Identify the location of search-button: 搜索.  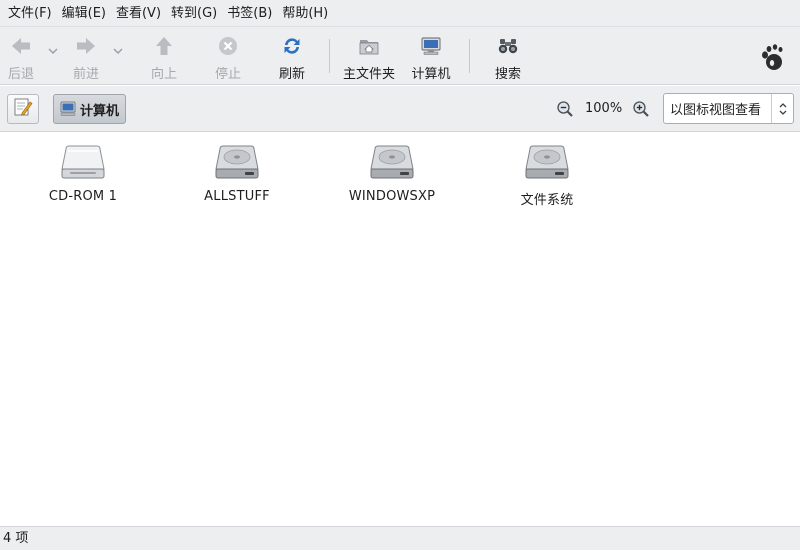
(508, 58).